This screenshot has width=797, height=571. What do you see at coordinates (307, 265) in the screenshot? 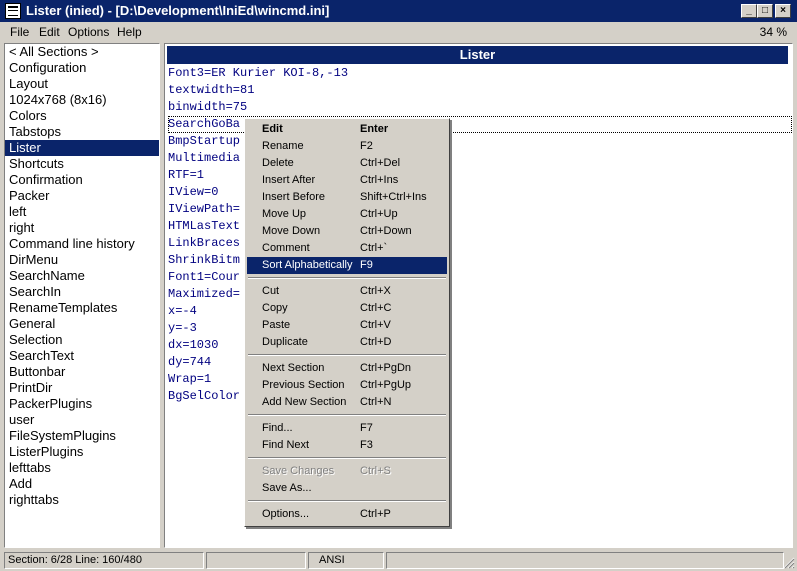
I see `menu-item-label: Sort Alphabetically` at bounding box center [307, 265].